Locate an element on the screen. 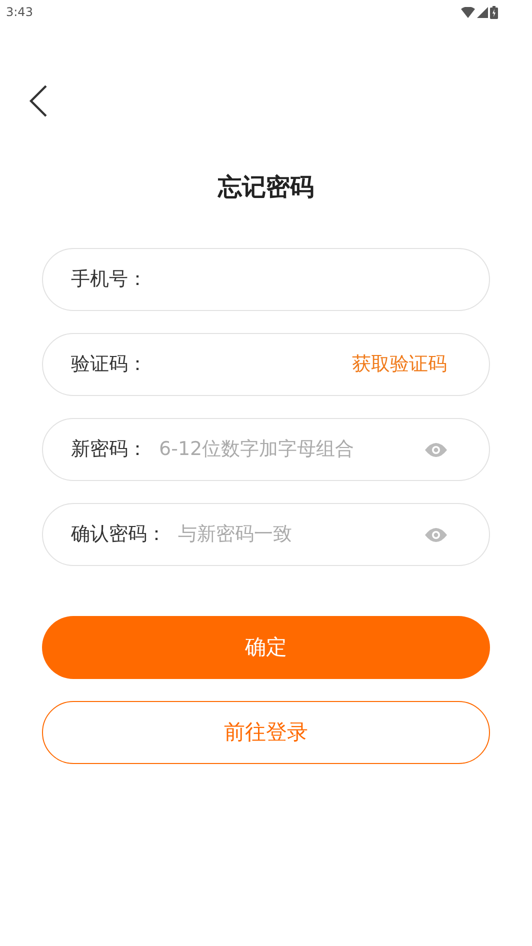  back-icon is located at coordinates (38, 101).